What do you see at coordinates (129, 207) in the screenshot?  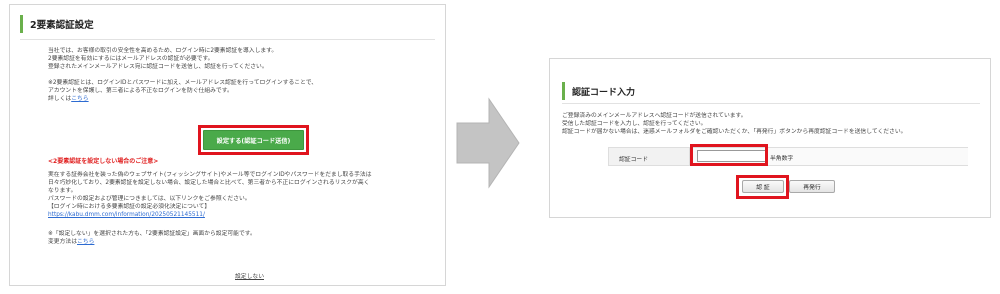 I see `warning-line: 【ログイン時における多要素認証の設定必須化決定について】` at bounding box center [129, 207].